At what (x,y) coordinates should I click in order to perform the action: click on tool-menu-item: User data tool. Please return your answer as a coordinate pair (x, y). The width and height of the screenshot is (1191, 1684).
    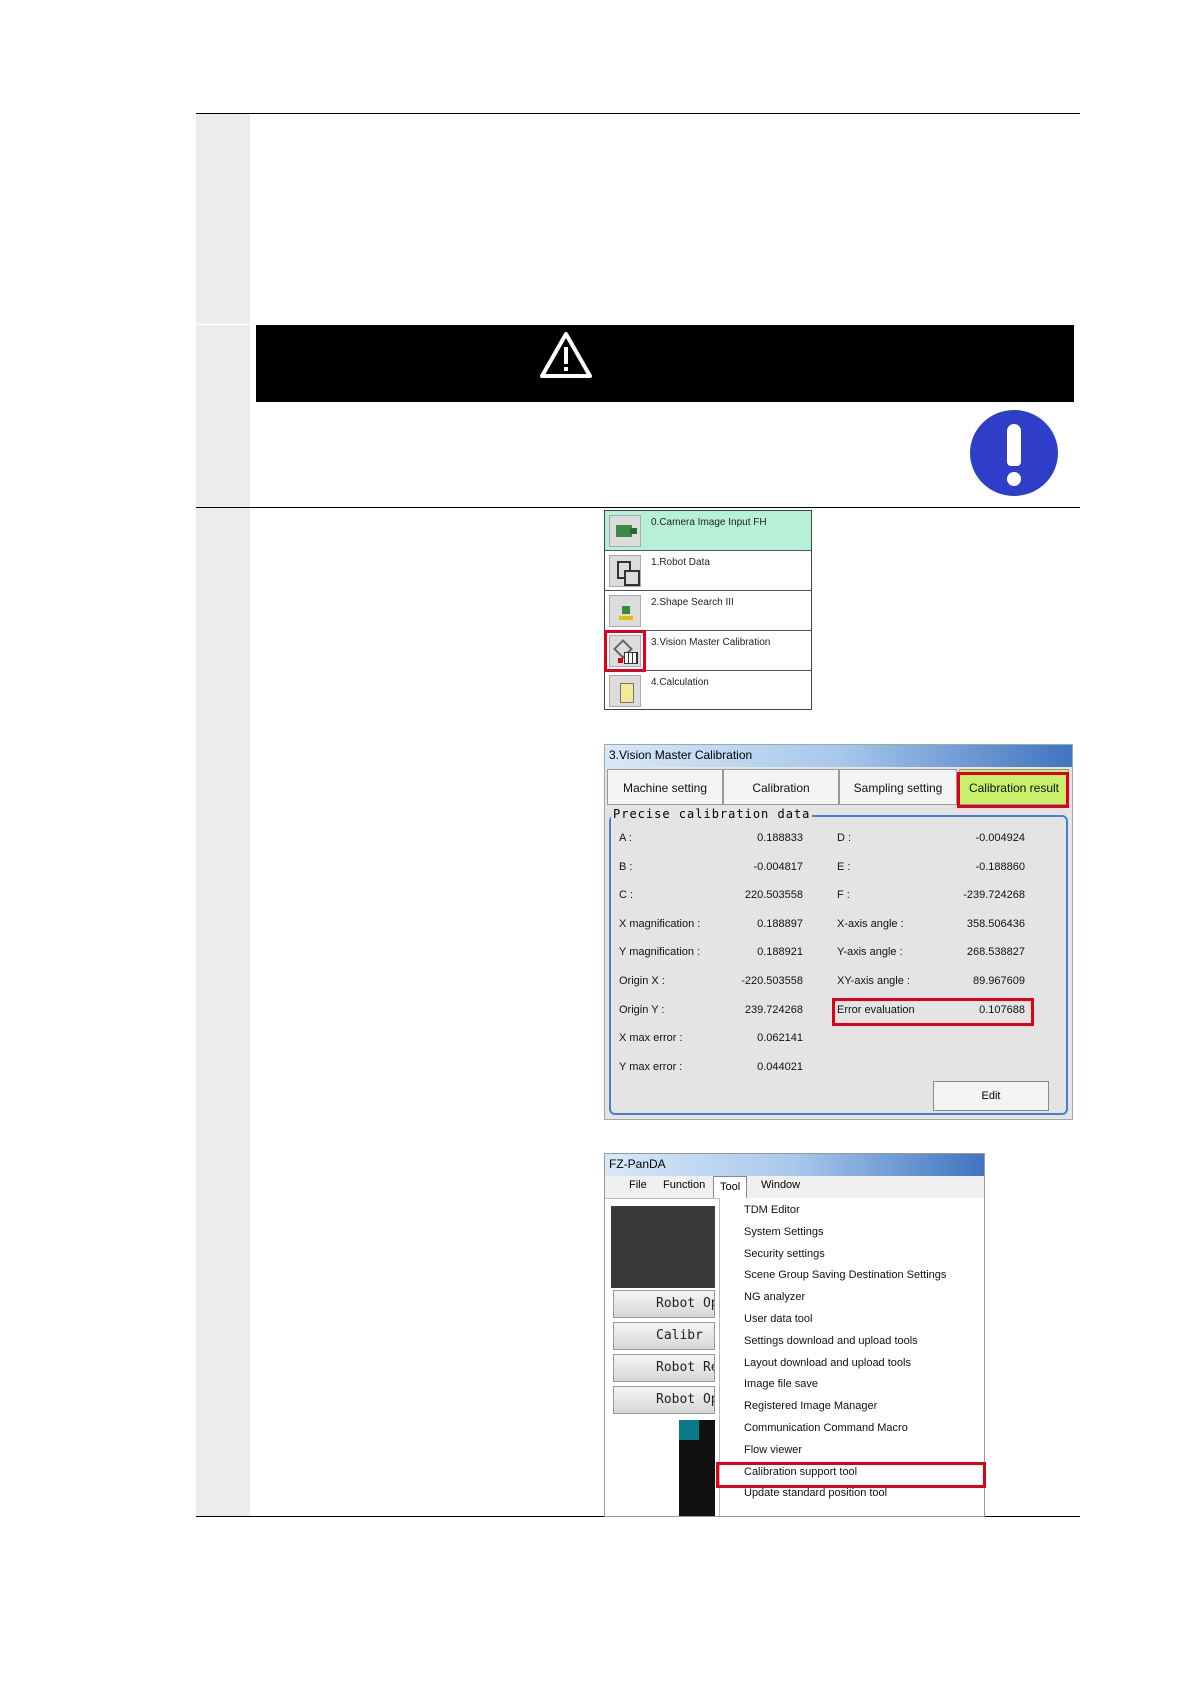
    Looking at the image, I should click on (778, 1319).